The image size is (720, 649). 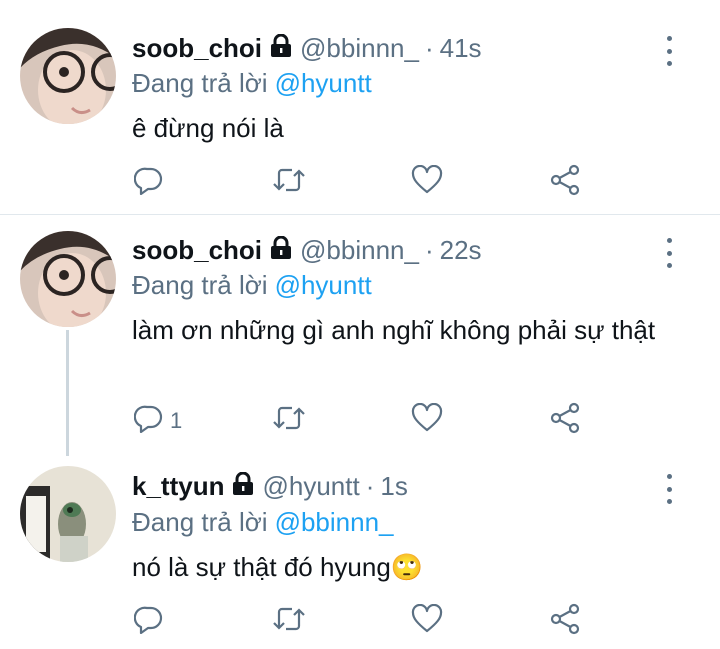 I want to click on reply-button: 1, so click(x=158, y=421).